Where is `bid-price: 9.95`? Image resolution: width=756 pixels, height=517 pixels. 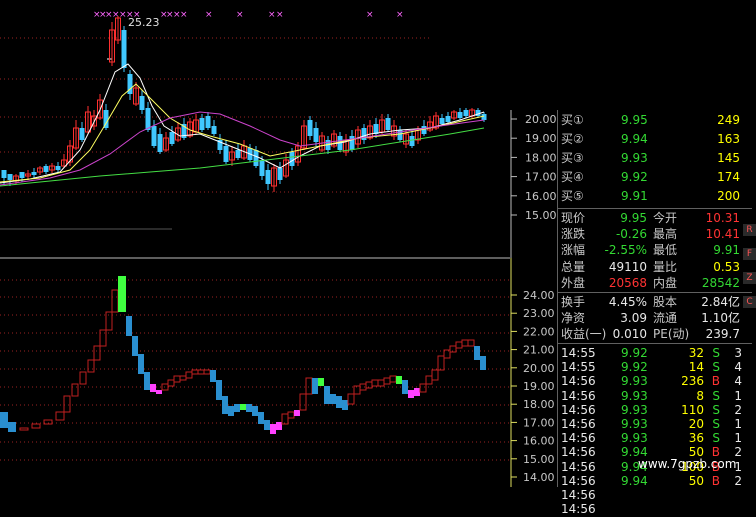 bid-price: 9.95 is located at coordinates (634, 120).